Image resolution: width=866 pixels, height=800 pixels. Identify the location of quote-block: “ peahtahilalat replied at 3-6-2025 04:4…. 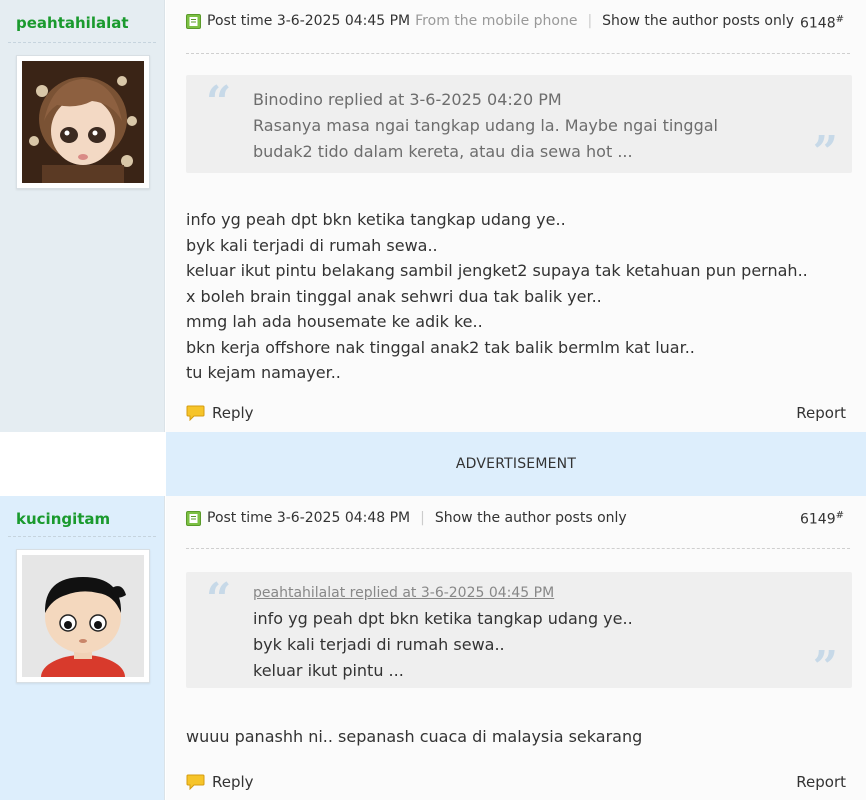
(519, 632).